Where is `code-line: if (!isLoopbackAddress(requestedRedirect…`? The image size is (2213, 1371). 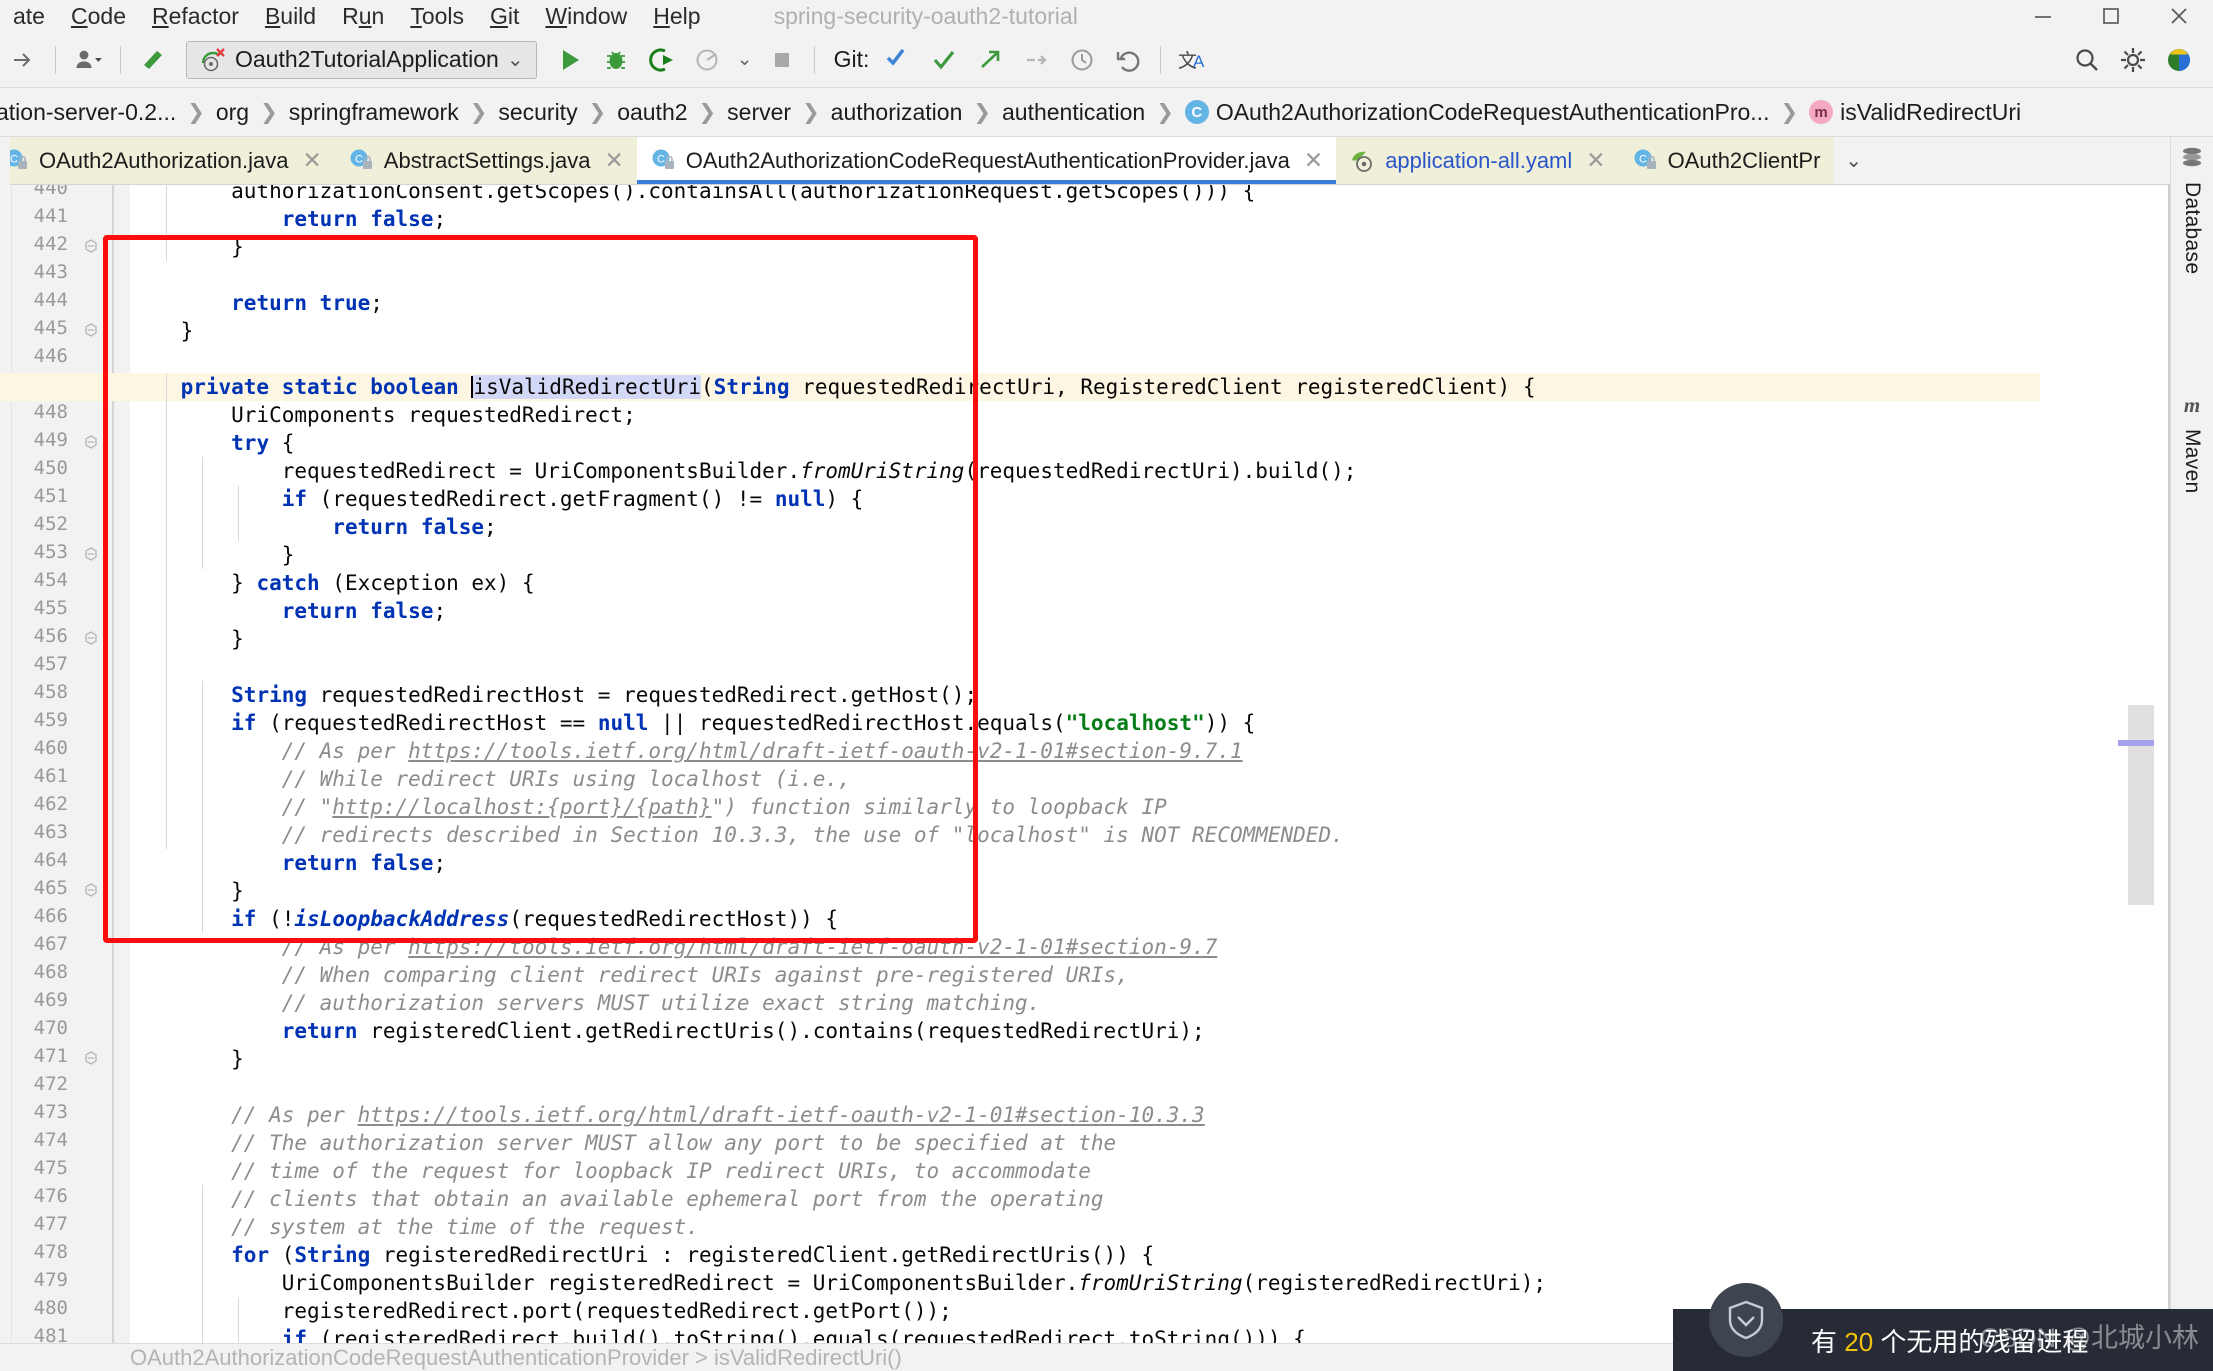
code-line: if (!isLoopbackAddress(requestedRedirect… is located at coordinates (484, 919).